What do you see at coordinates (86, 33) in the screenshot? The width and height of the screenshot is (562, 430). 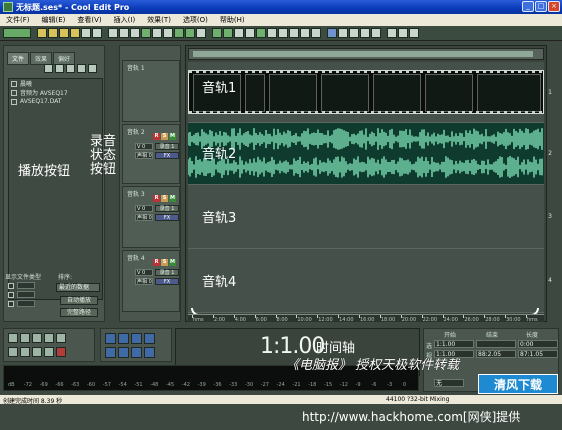 I see `insert-icon` at bounding box center [86, 33].